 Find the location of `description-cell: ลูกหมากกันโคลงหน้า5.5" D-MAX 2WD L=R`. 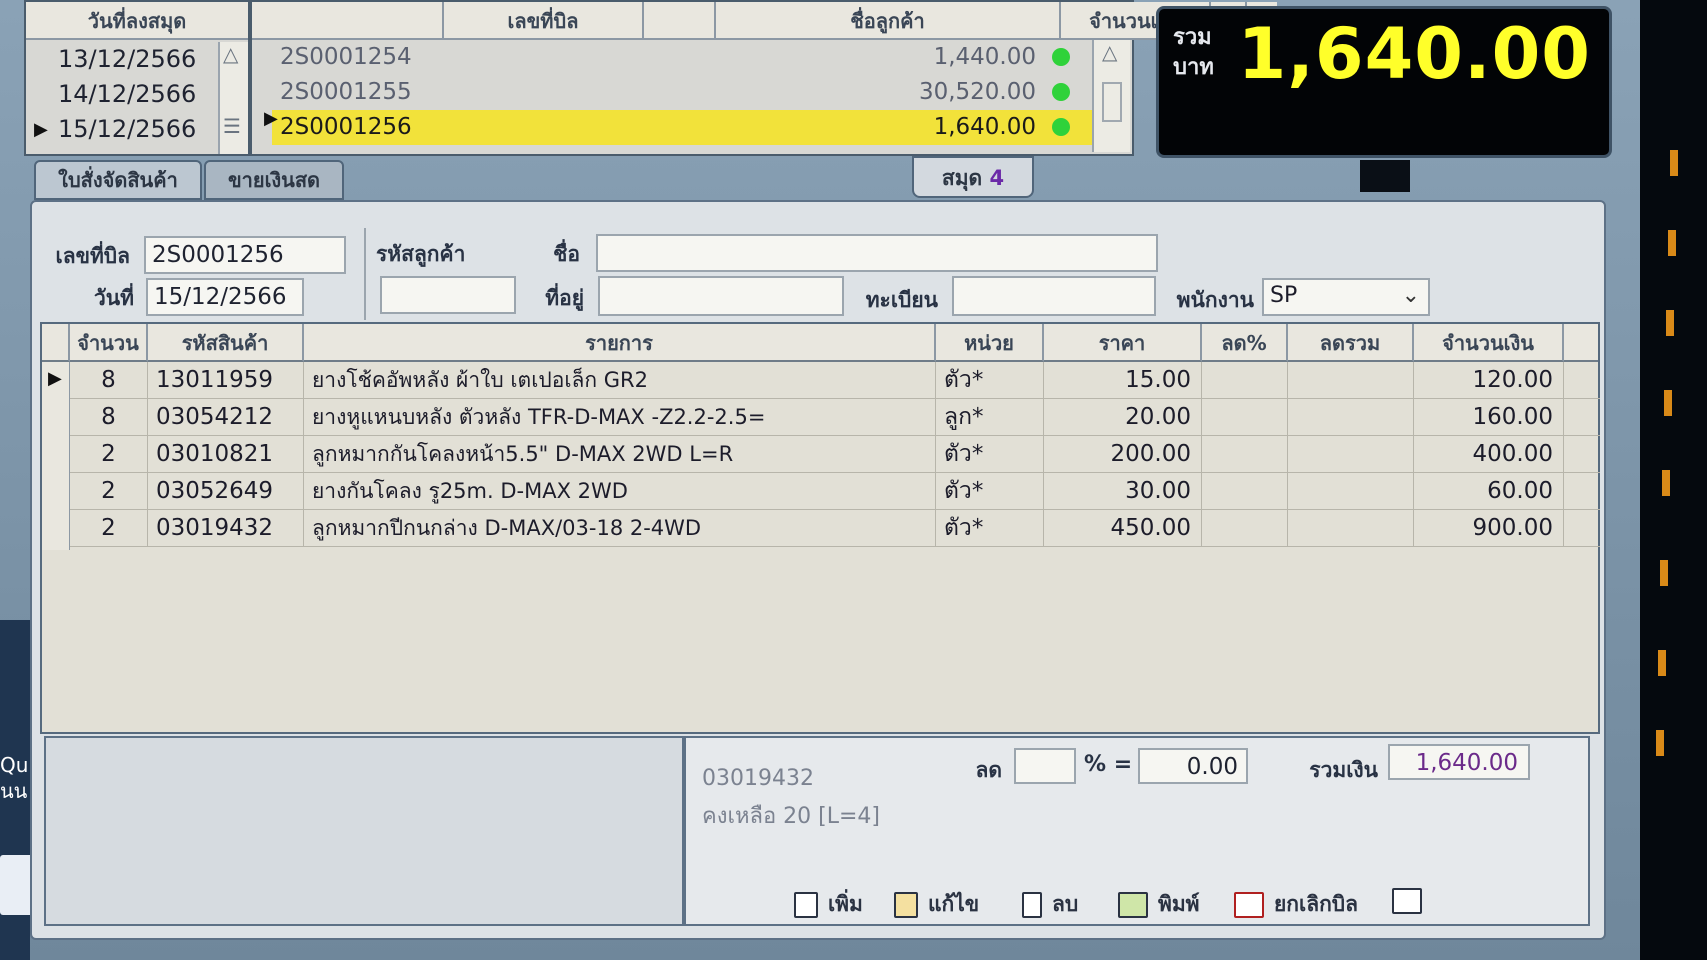

description-cell: ลูกหมากกันโคลงหน้า5.5" D-MAX 2WD L=R is located at coordinates (620, 454).